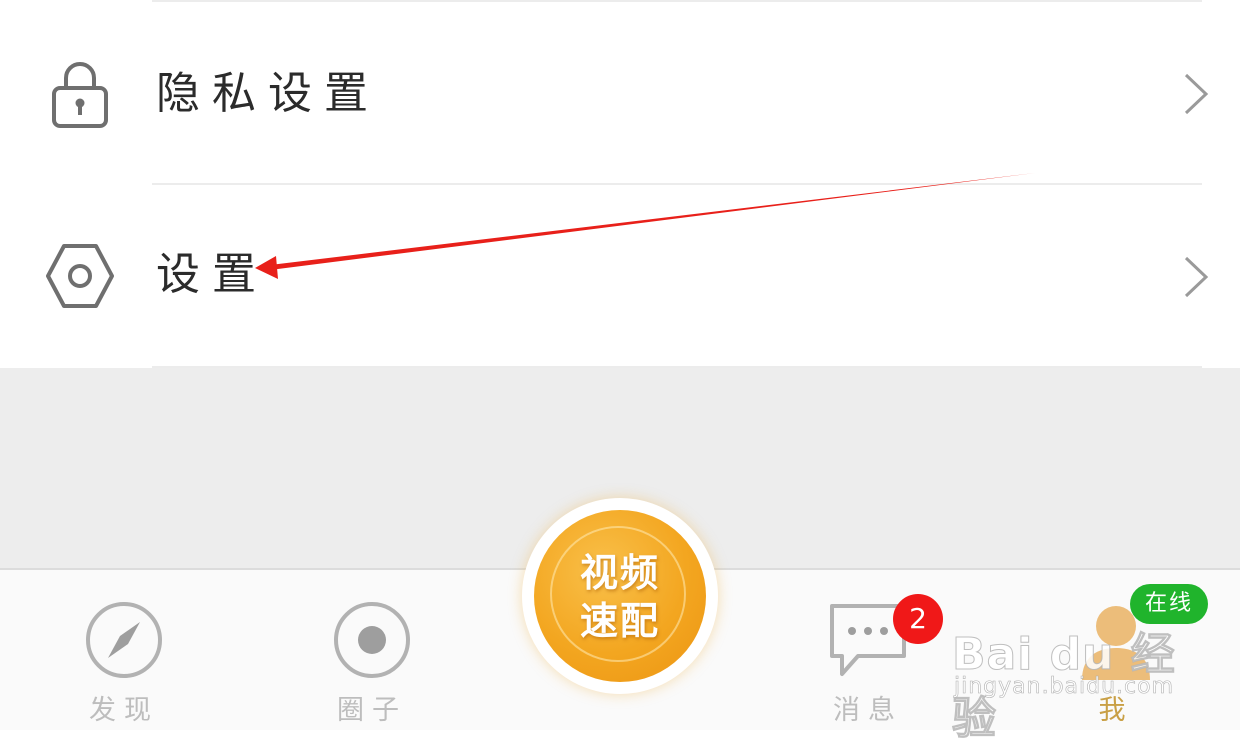 This screenshot has height=746, width=1240. I want to click on video-match-label-line1: 视频, so click(619, 573).